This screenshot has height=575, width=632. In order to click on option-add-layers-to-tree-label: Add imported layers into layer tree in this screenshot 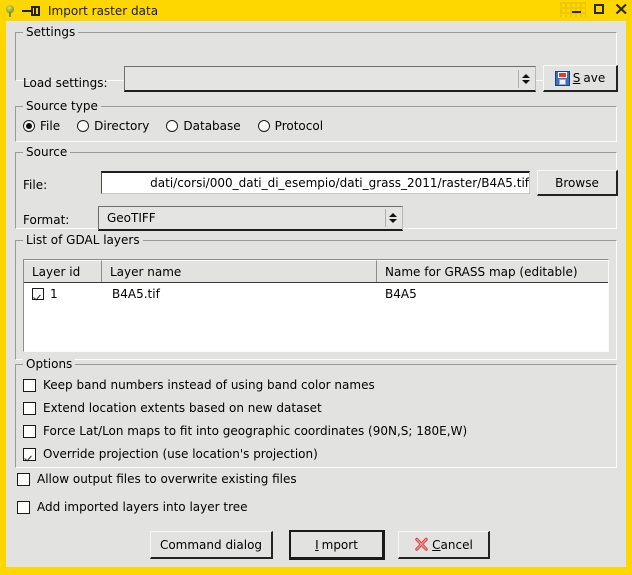, I will do `click(142, 507)`.